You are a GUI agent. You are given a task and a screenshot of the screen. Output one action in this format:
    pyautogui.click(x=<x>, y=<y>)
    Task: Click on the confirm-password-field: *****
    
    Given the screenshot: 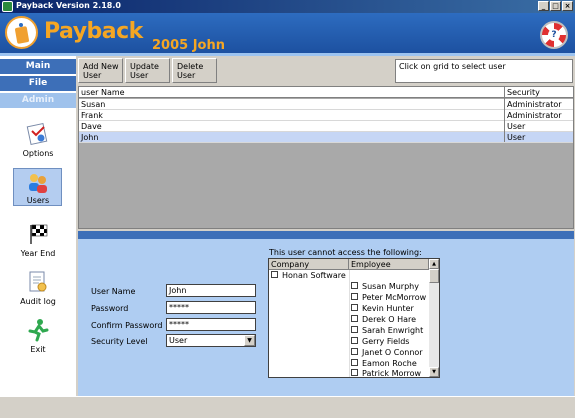 What is the action you would take?
    pyautogui.click(x=211, y=324)
    